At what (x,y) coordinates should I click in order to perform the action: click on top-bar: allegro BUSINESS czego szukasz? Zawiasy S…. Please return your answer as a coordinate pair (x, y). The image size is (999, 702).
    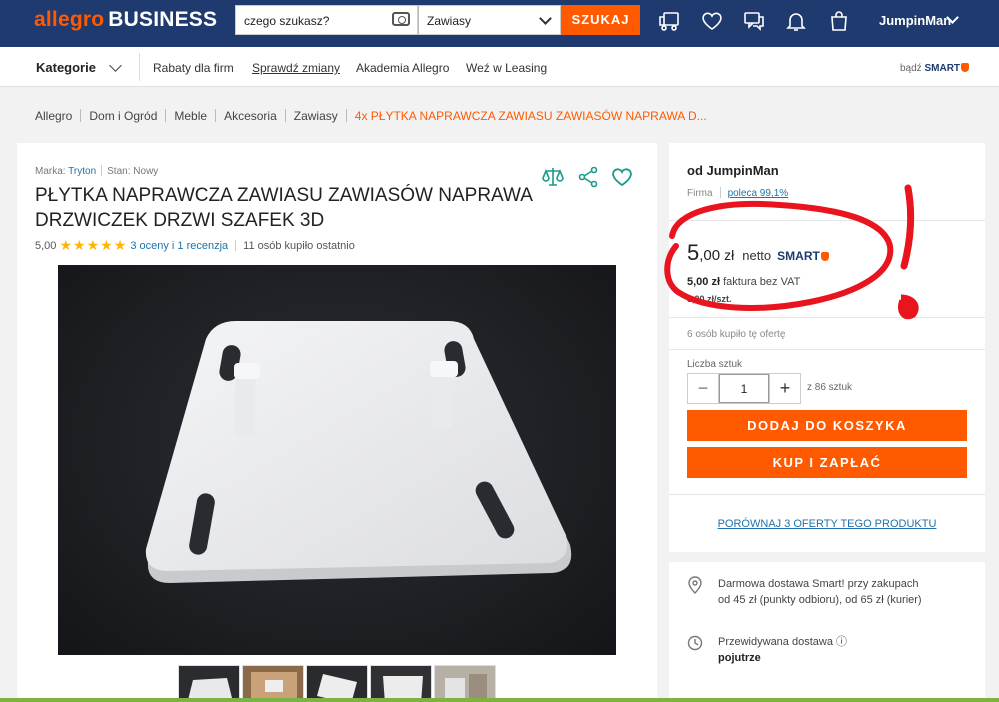
    Looking at the image, I should click on (499, 23).